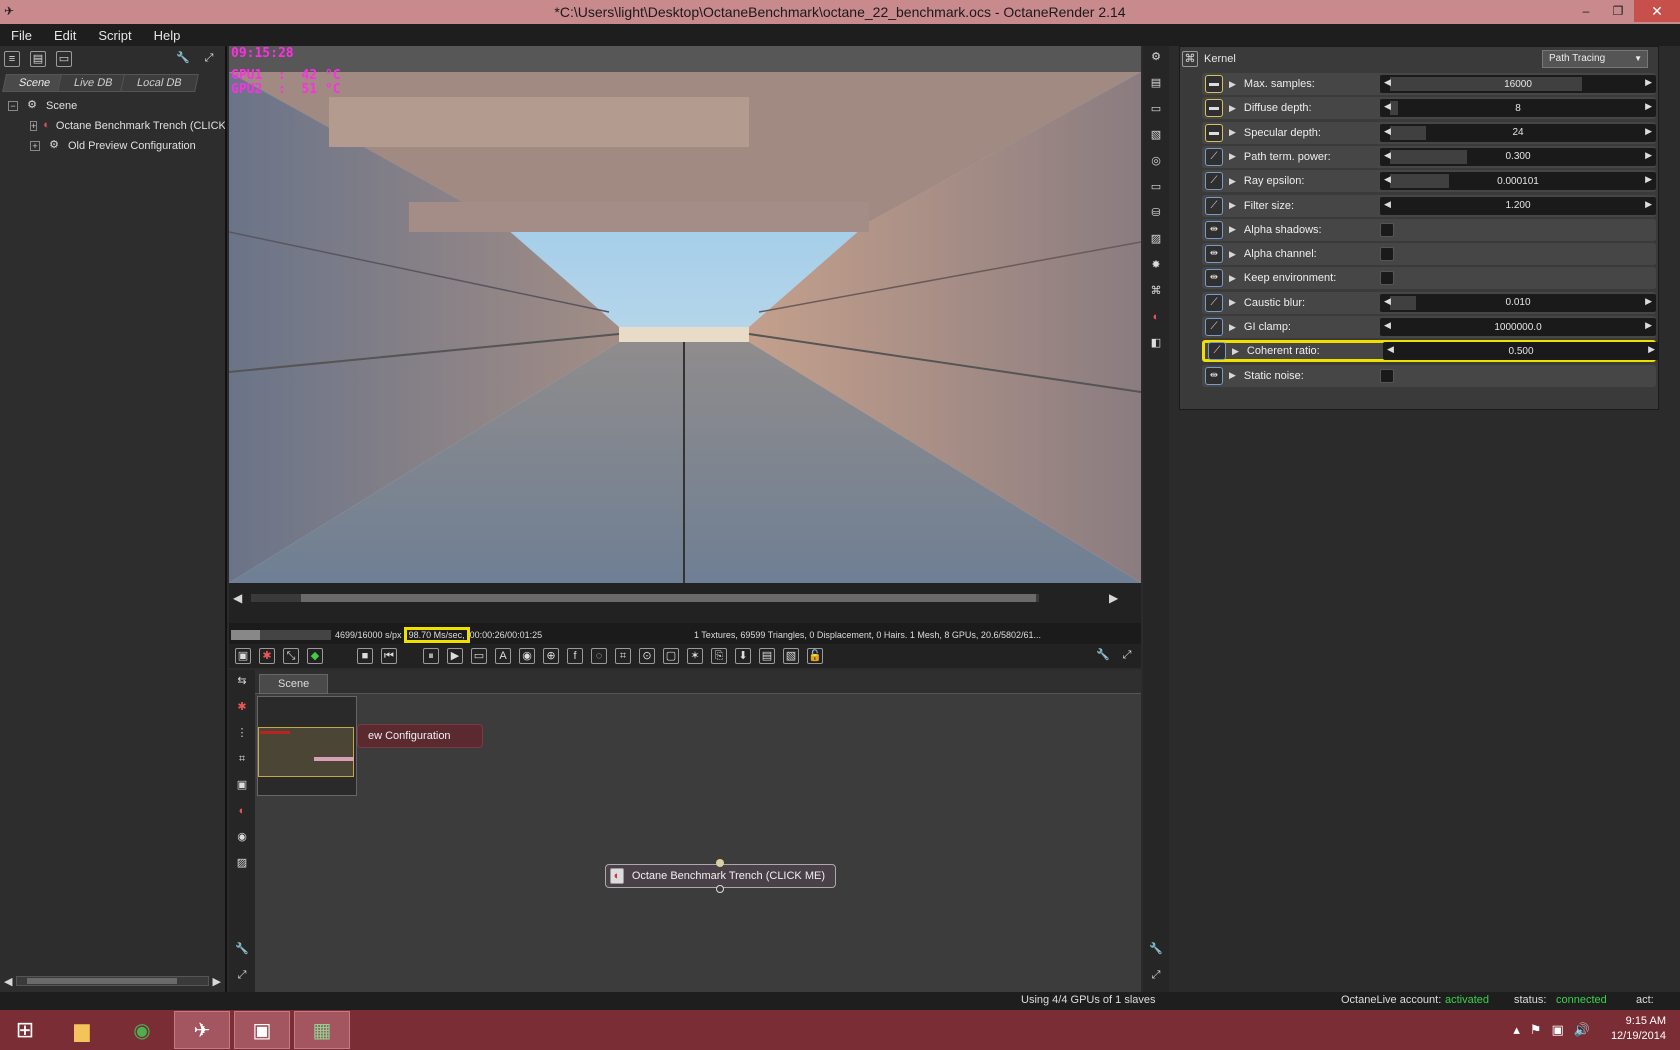 The height and width of the screenshot is (1050, 1680). What do you see at coordinates (65, 35) in the screenshot?
I see `menu-edit: Edit` at bounding box center [65, 35].